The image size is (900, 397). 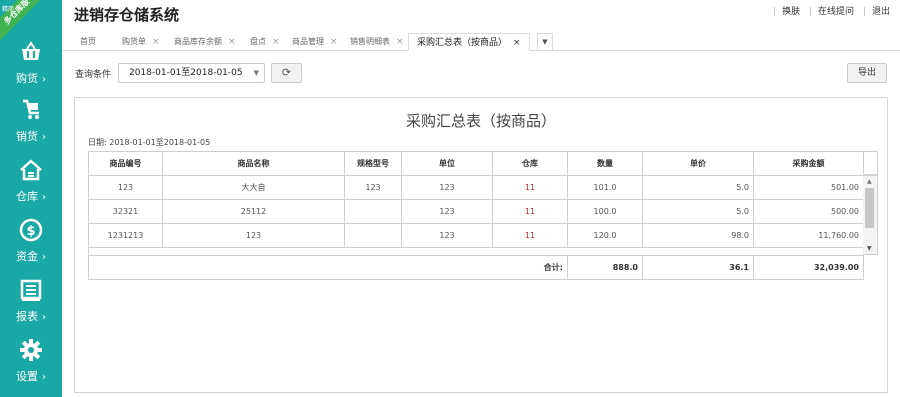 What do you see at coordinates (373, 163) in the screenshot?
I see `column-header: 规格型号` at bounding box center [373, 163].